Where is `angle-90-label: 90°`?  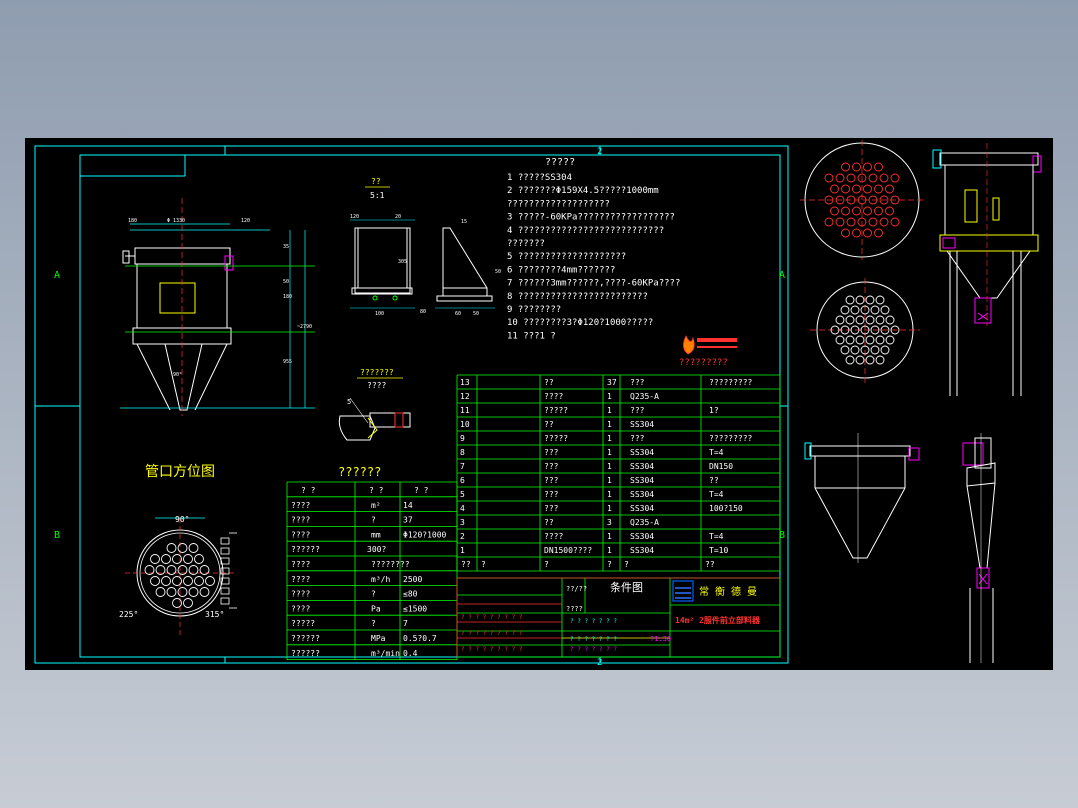
angle-90-label: 90° is located at coordinates (182, 519).